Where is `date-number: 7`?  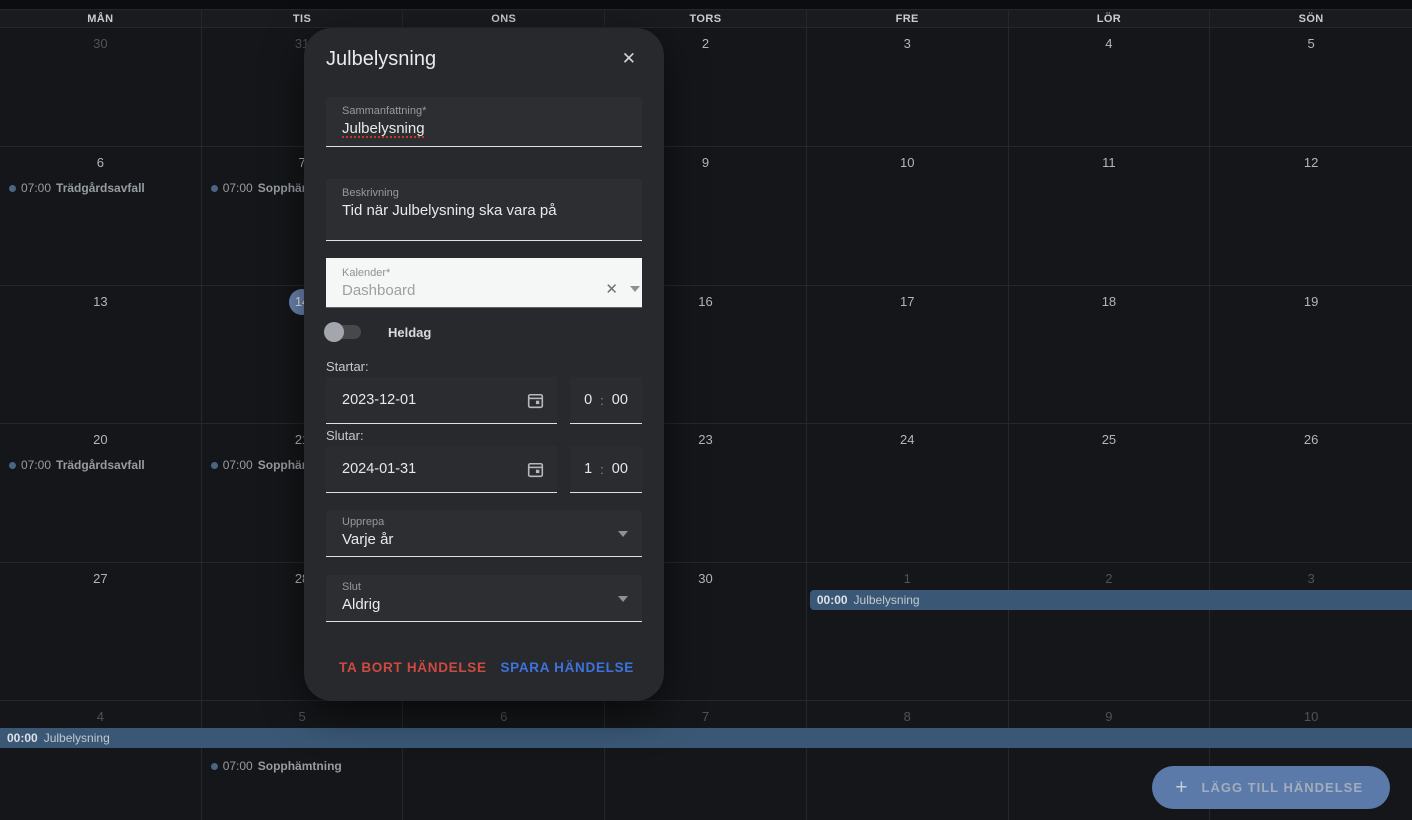 date-number: 7 is located at coordinates (705, 716).